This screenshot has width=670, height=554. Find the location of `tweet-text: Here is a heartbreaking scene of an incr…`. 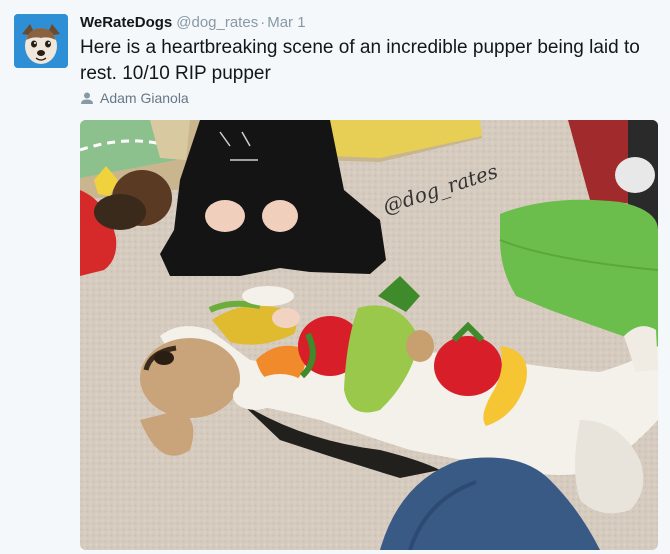

tweet-text: Here is a heartbreaking scene of an incr… is located at coordinates (360, 60).